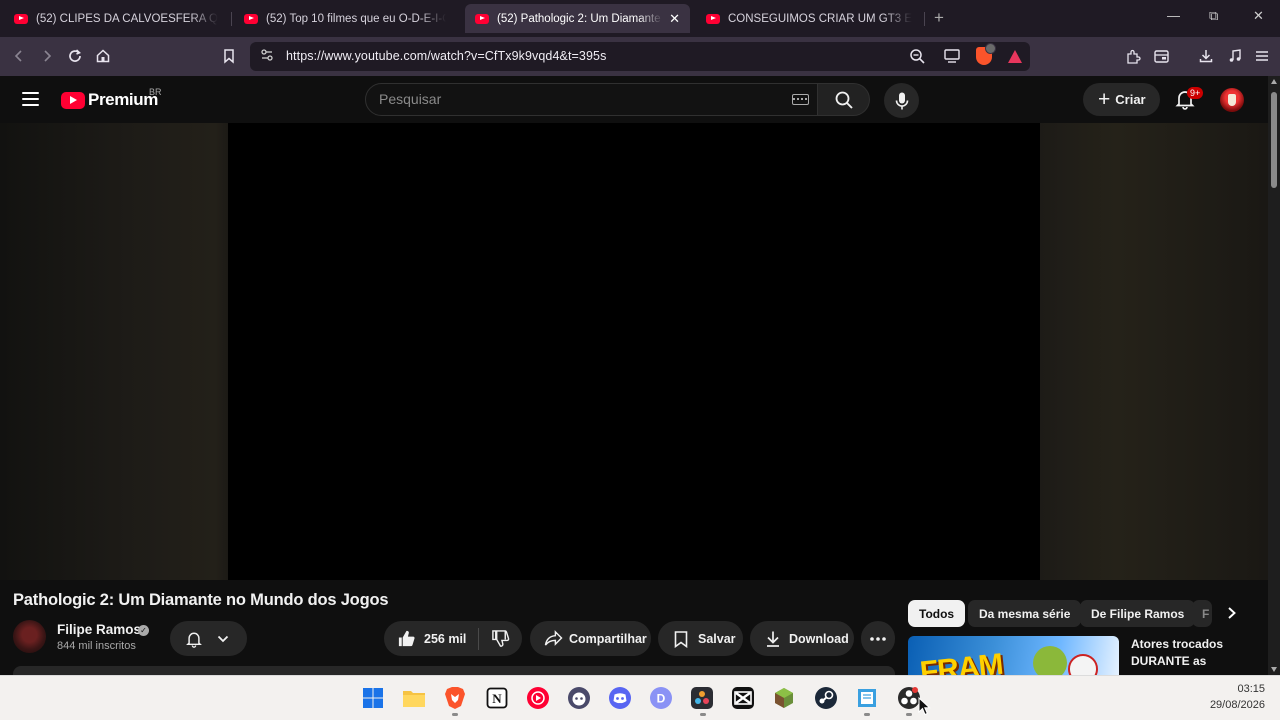 The width and height of the screenshot is (1280, 720). Describe the element at coordinates (229, 56) in the screenshot. I see `bookmark-icon` at that location.